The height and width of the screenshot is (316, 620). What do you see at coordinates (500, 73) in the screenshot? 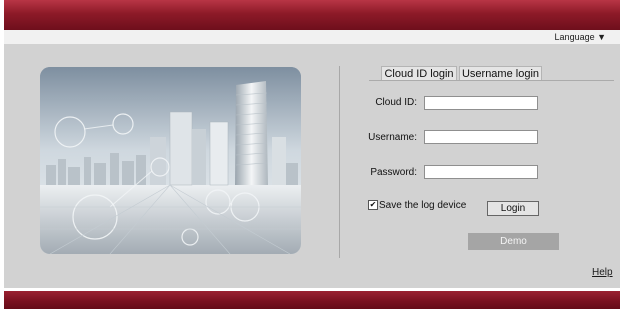
I see `tab-username-login: Username login` at bounding box center [500, 73].